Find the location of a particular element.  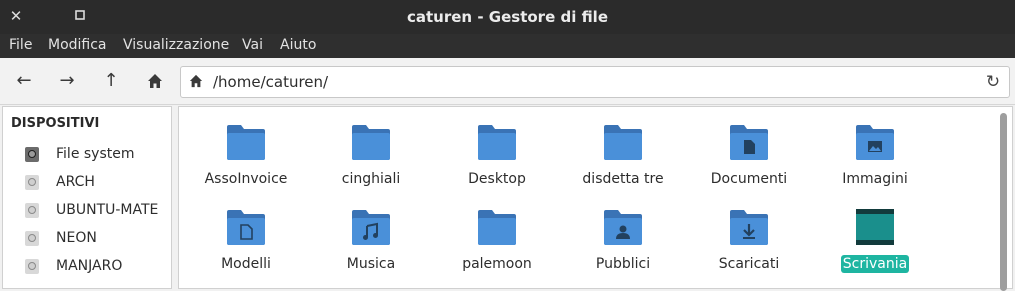

file-item-palemoon: palemoon is located at coordinates (497, 245).